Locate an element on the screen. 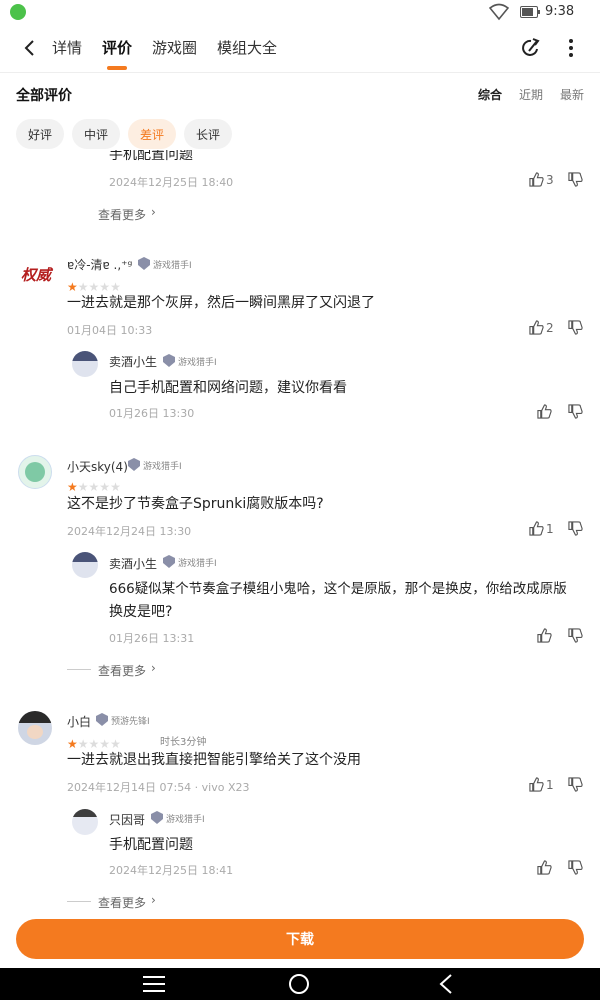  reply-text-line1: 666疑似某个节奏盒子模组小鬼哈，这个是原版，那个是换皮，你给改成原版 is located at coordinates (338, 589).